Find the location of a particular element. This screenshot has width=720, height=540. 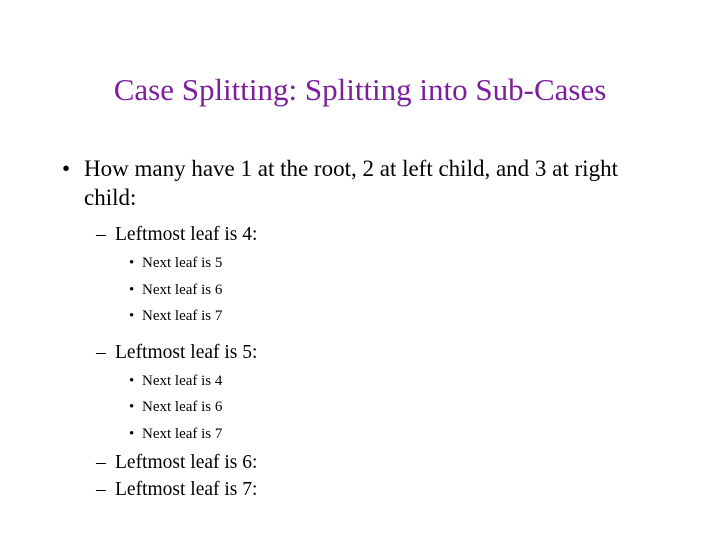

list-item-level3: • Next leaf is 5 is located at coordinates (360, 263).